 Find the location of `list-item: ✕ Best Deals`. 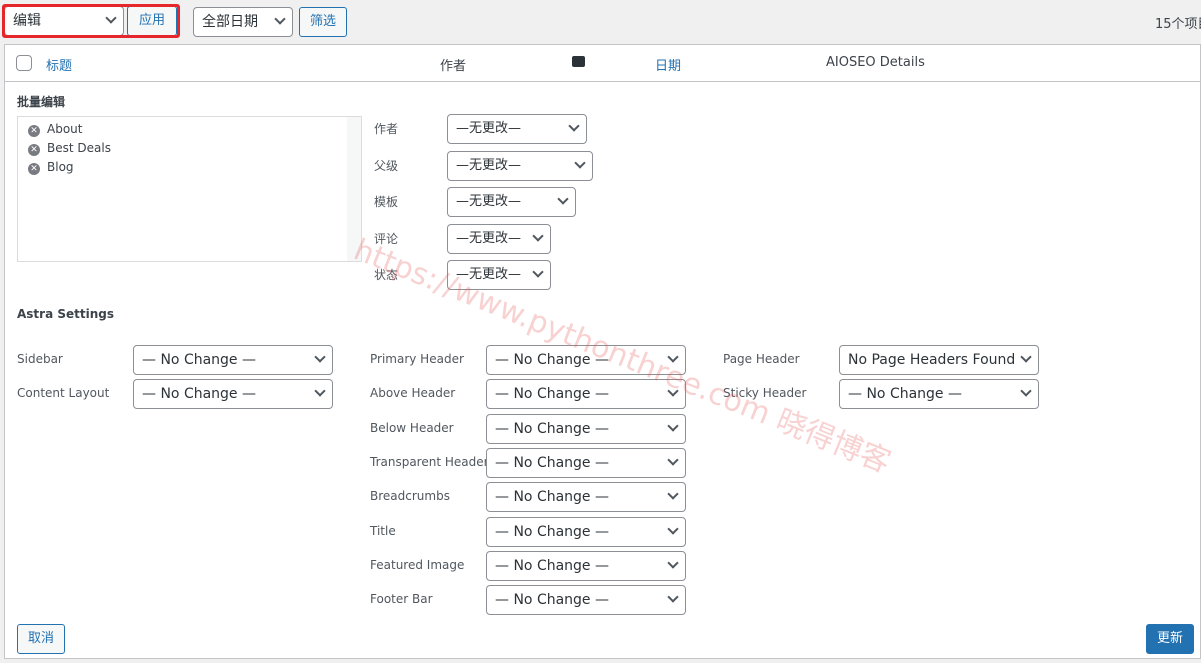

list-item: ✕ Best Deals is located at coordinates (69, 148).